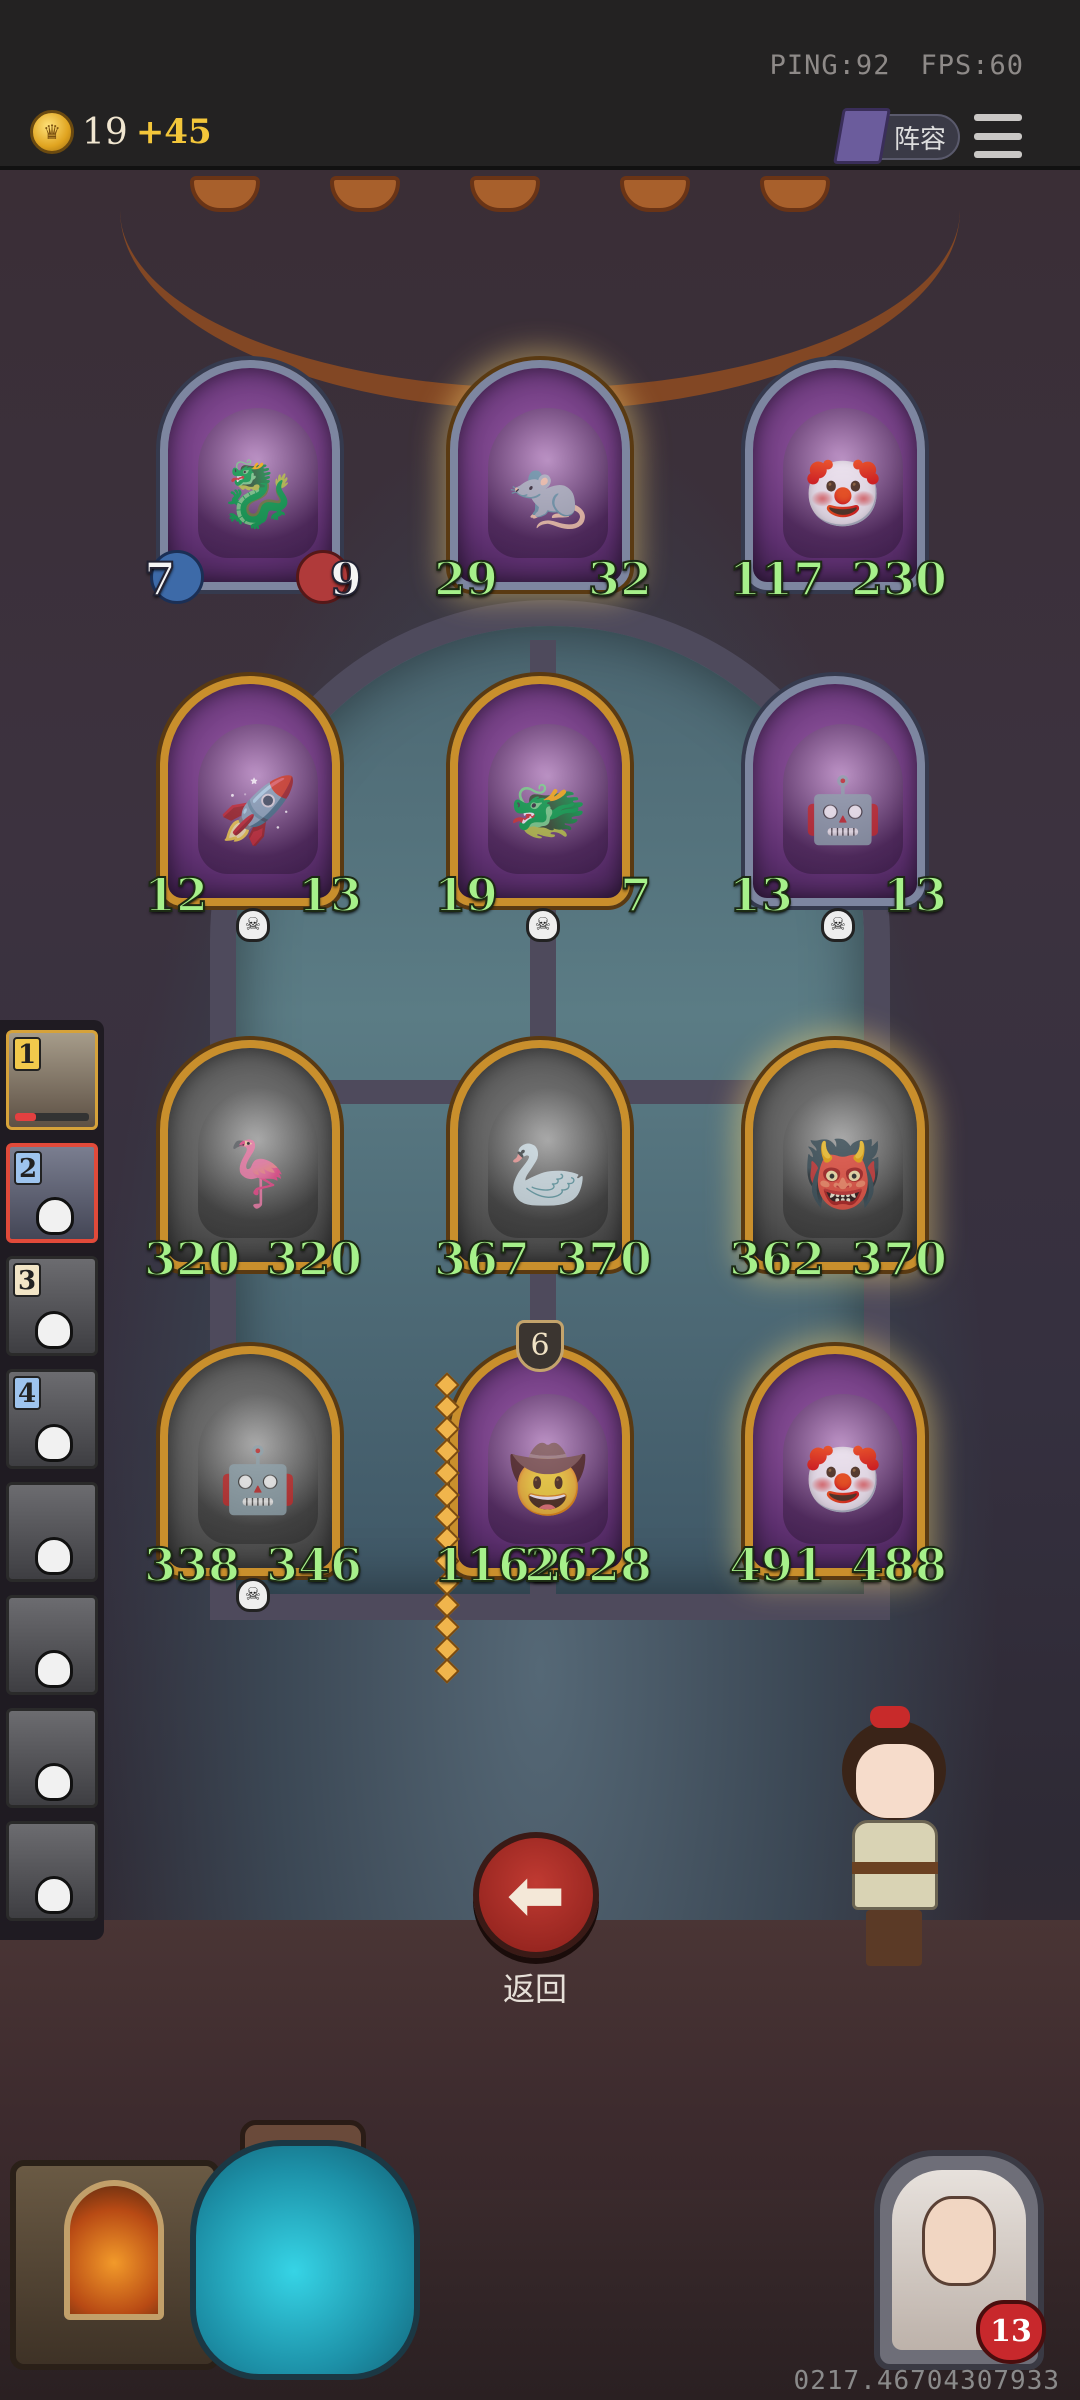  Describe the element at coordinates (548, 483) in the screenshot. I see `rat-art: 🐀` at that location.